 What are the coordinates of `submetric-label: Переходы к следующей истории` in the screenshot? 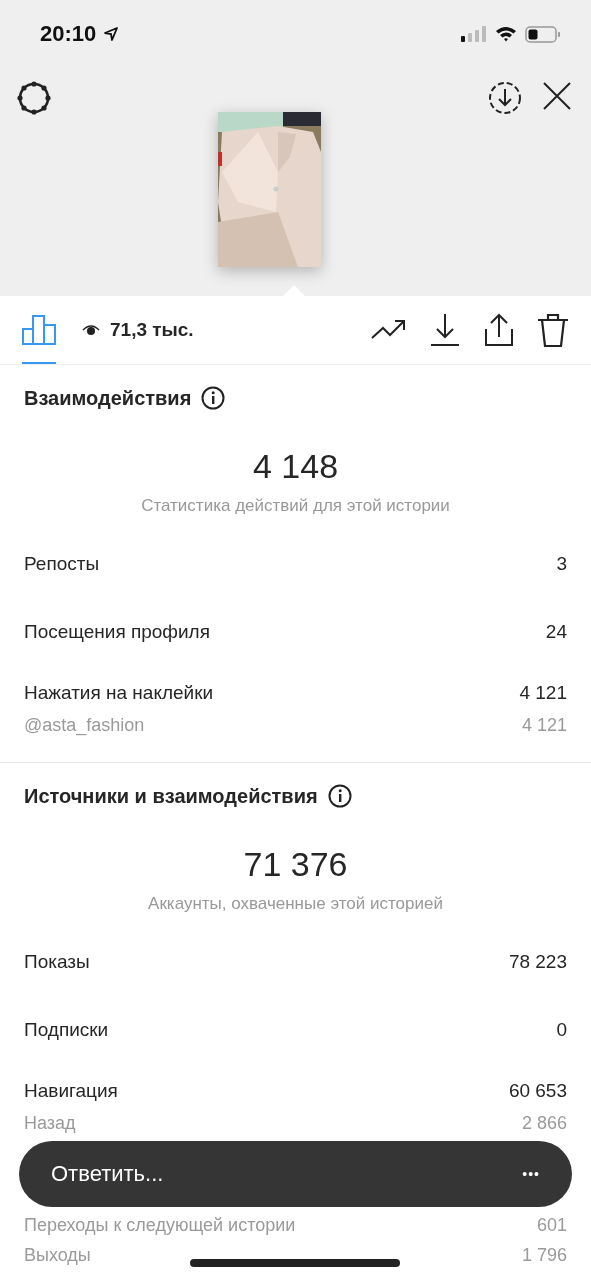 It's located at (160, 1225).